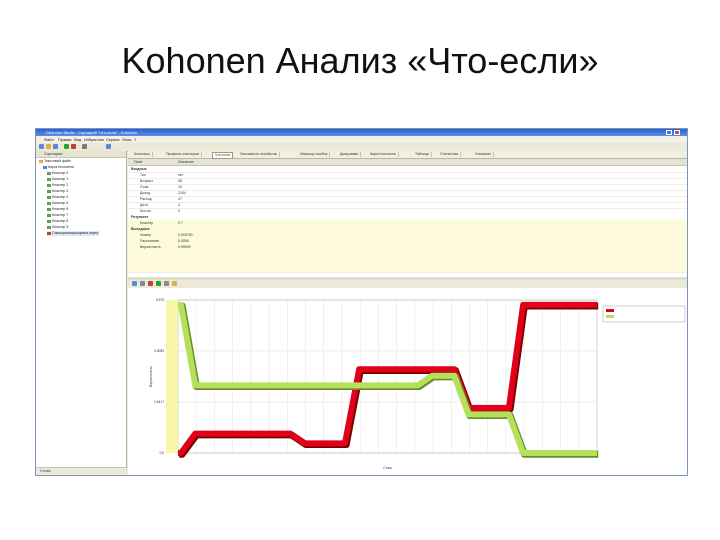  What do you see at coordinates (407, 162) in the screenshot?
I see `table-header: Поле Значение` at bounding box center [407, 162].